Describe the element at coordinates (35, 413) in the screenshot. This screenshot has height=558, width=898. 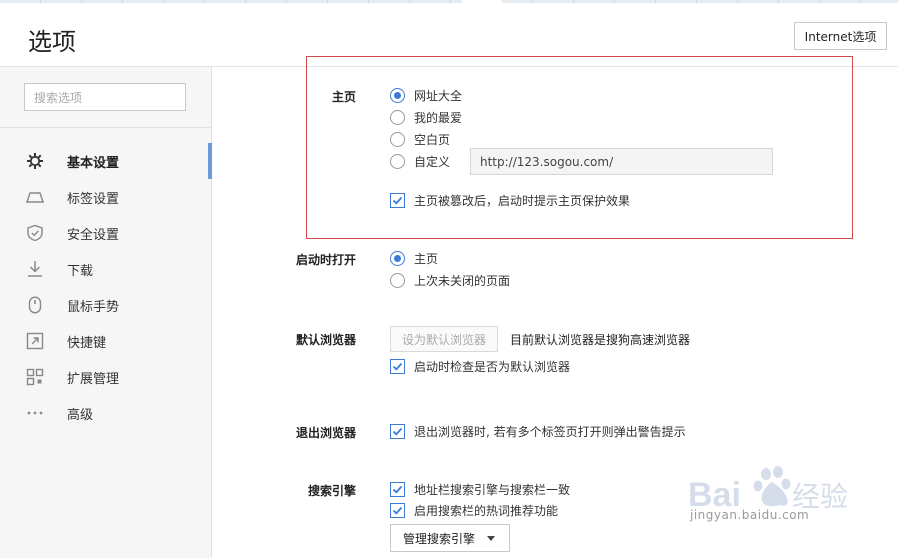
I see `more-icon` at that location.